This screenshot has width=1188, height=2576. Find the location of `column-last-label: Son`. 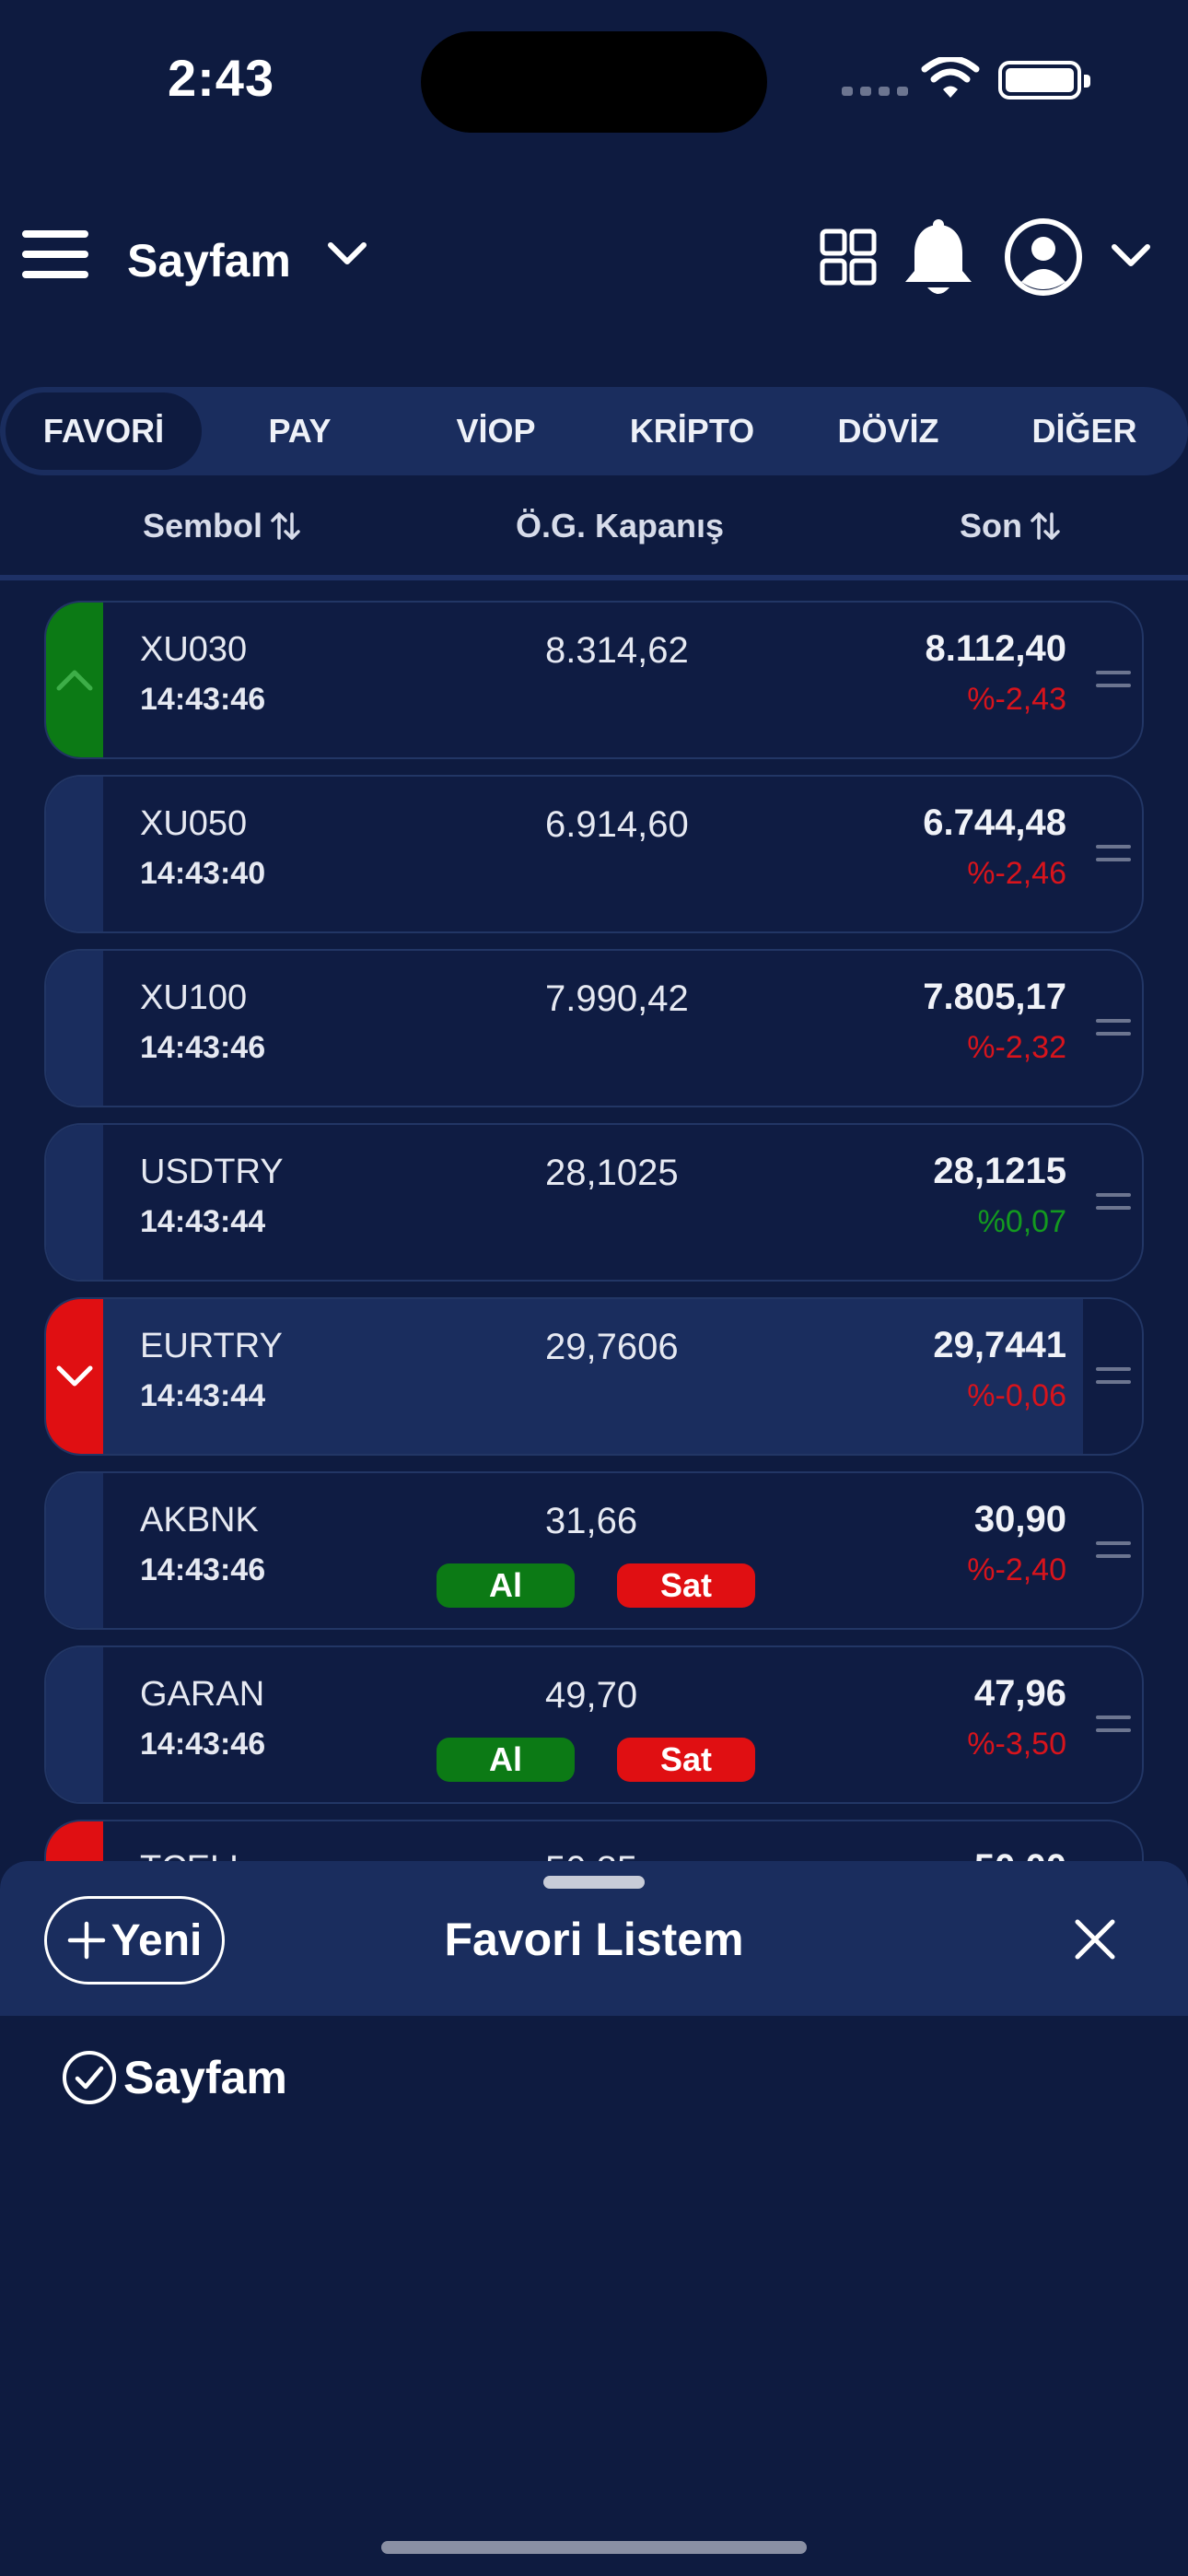

column-last-label: Son is located at coordinates (991, 525).